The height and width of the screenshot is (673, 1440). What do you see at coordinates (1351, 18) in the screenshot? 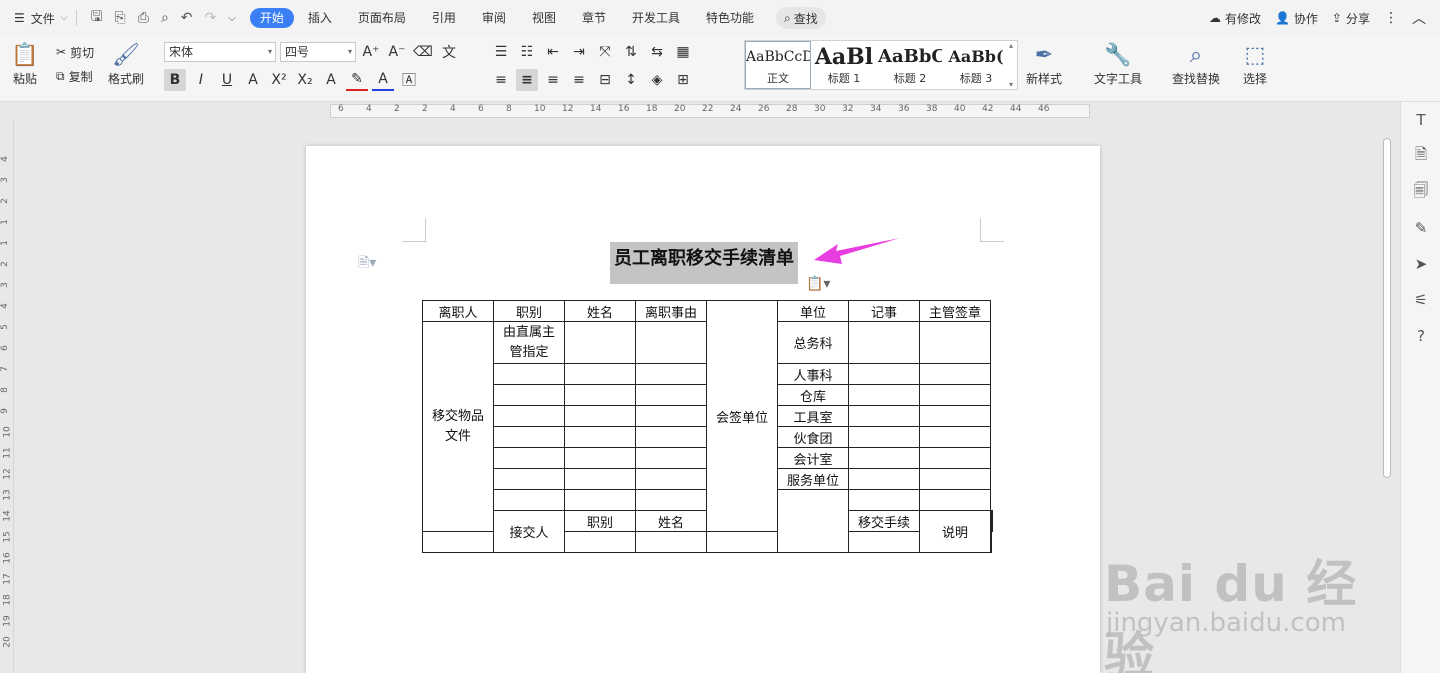
I see `share-button: ⇪ 分享` at bounding box center [1351, 18].